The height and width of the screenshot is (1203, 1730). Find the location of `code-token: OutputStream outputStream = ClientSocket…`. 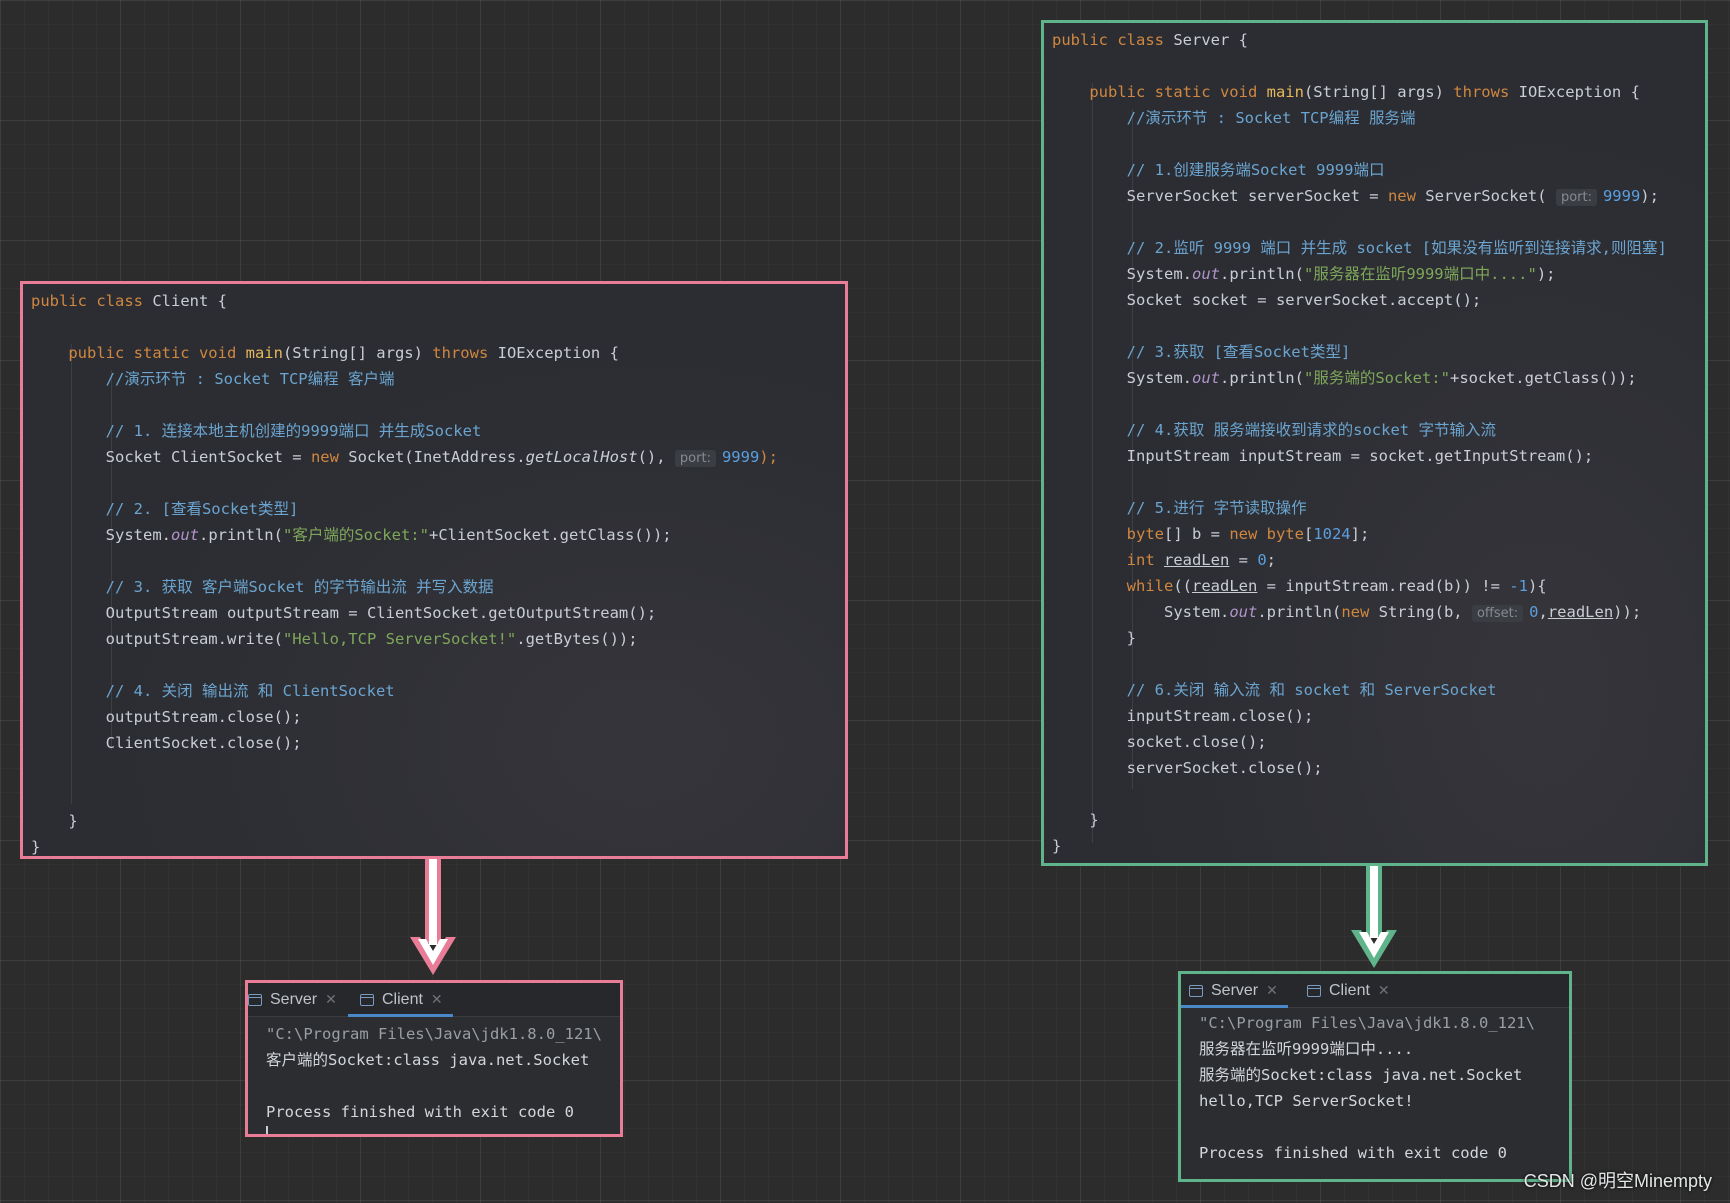

code-token: OutputStream outputStream = ClientSocket… is located at coordinates (344, 613).